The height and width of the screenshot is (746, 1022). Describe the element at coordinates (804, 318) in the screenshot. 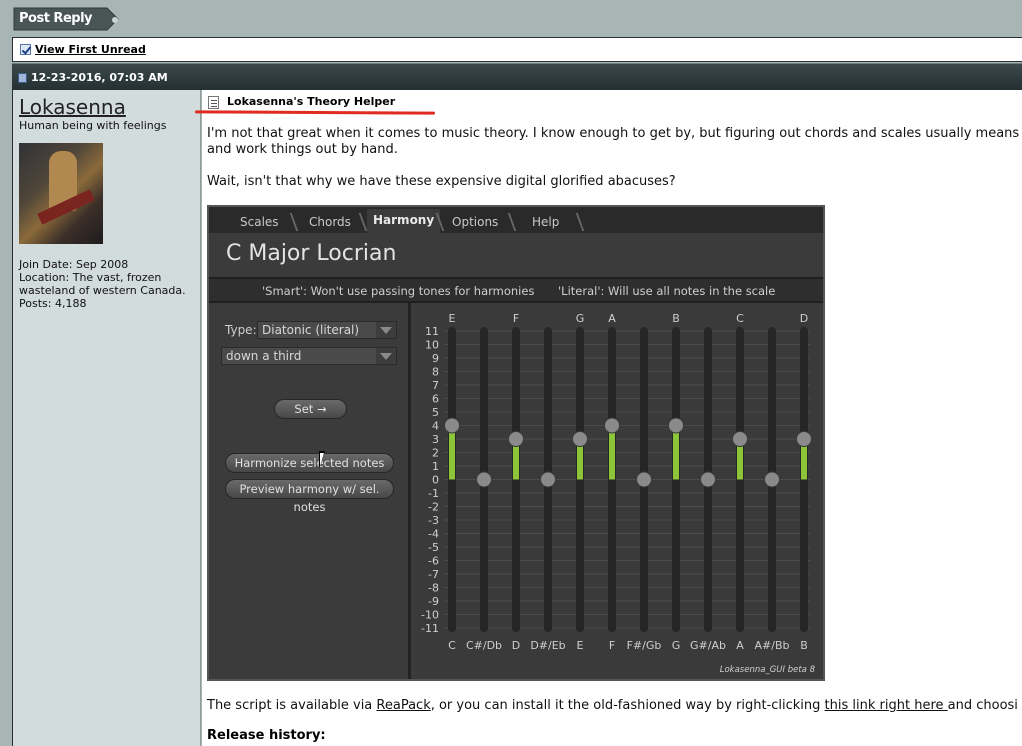

I see `slider-top-label: D` at that location.